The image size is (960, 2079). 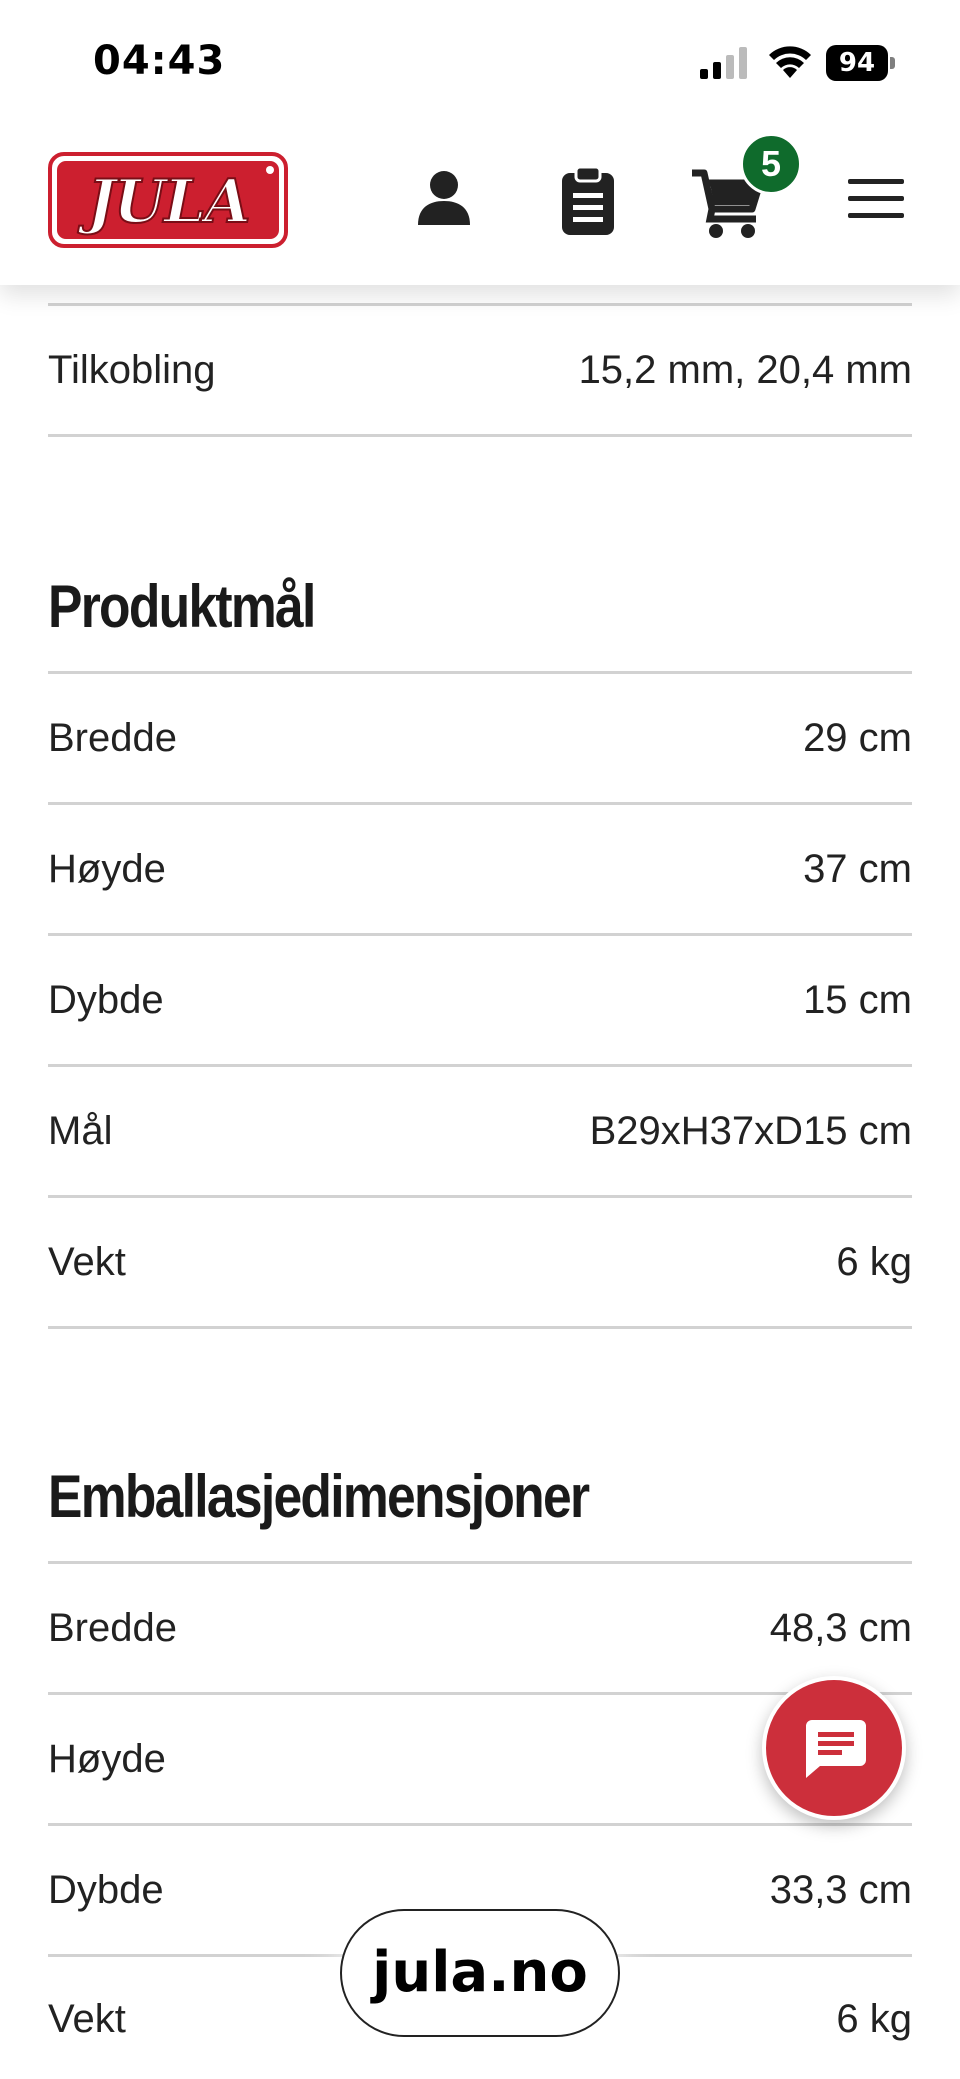 I want to click on site-header: JULA 5, so click(x=480, y=205).